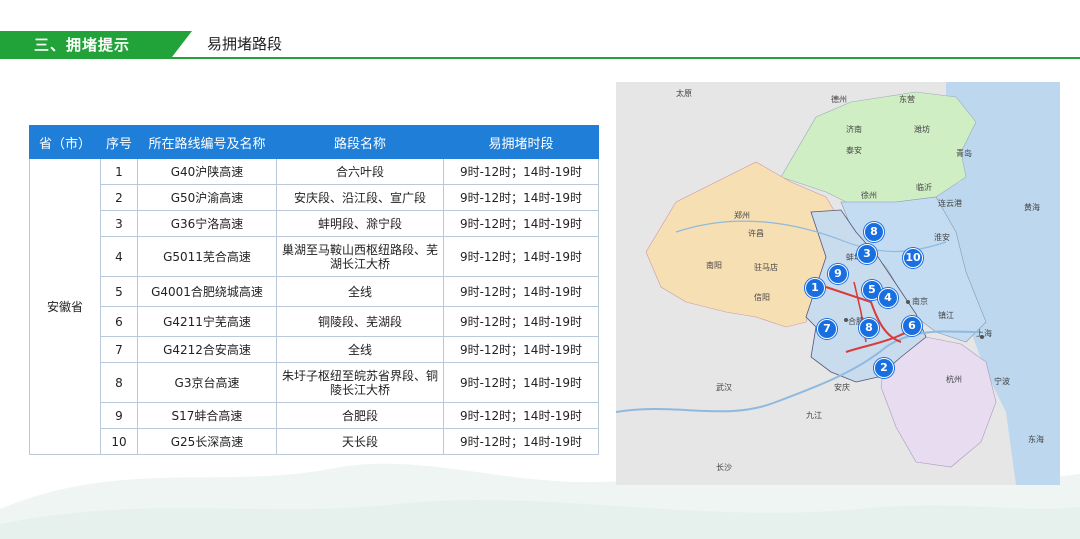 The image size is (1080, 539). I want to click on table-row: 10 G25长深高速 天长段 9时-12时；14时-19时, so click(314, 441).